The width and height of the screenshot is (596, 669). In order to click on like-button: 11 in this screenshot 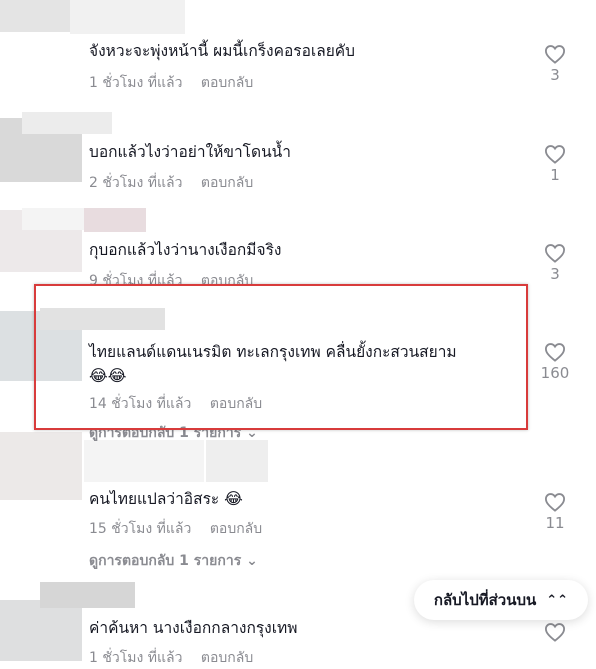, I will do `click(555, 512)`.